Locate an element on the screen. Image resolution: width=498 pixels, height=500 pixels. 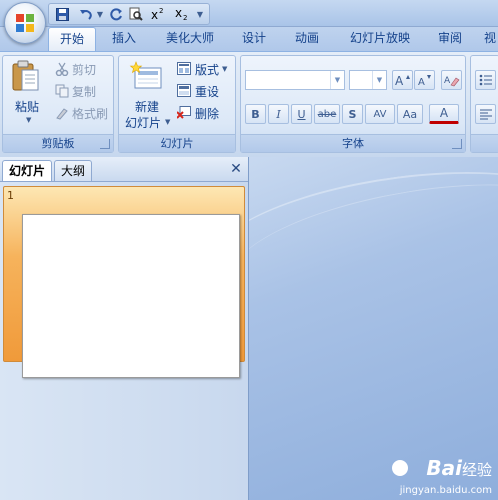
bullets-button is located at coordinates (485, 80).